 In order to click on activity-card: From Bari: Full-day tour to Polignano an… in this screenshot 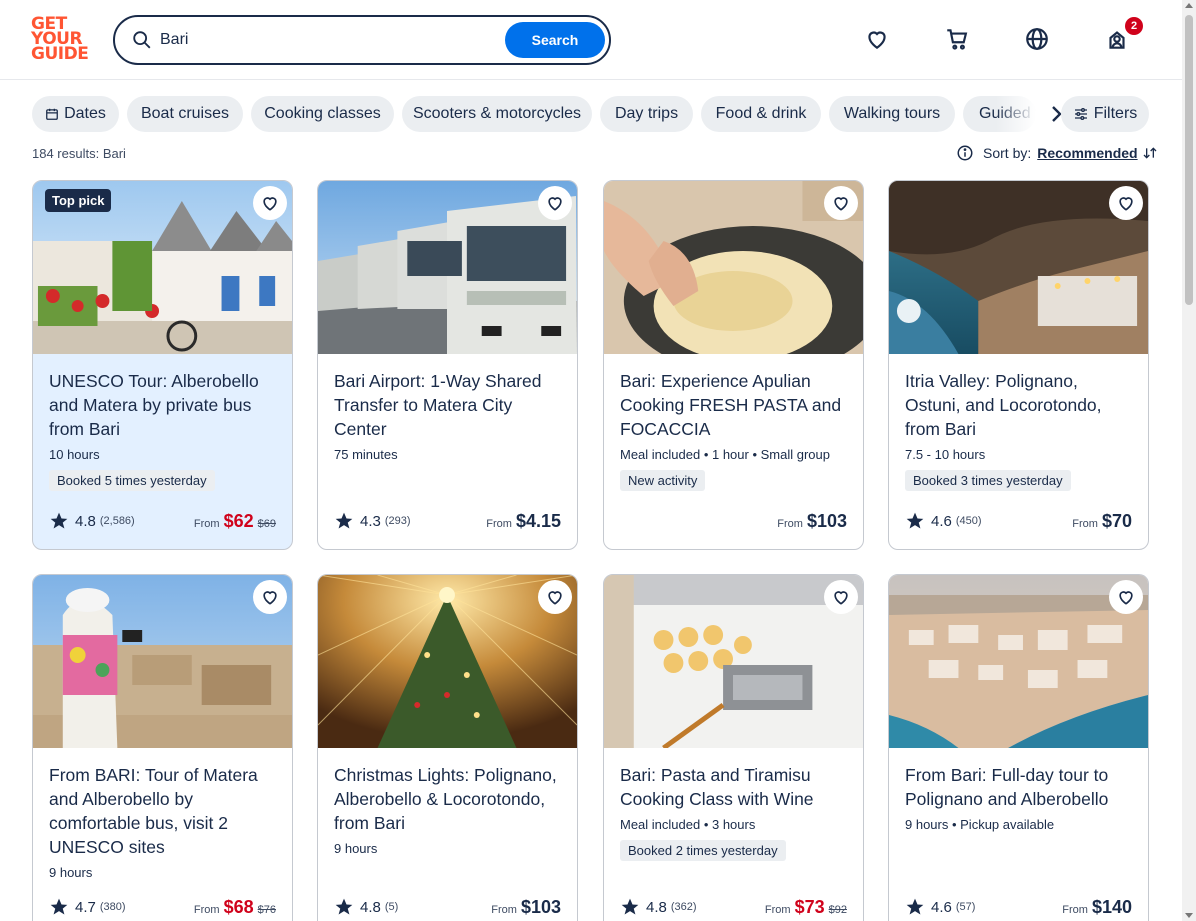, I will do `click(1018, 747)`.